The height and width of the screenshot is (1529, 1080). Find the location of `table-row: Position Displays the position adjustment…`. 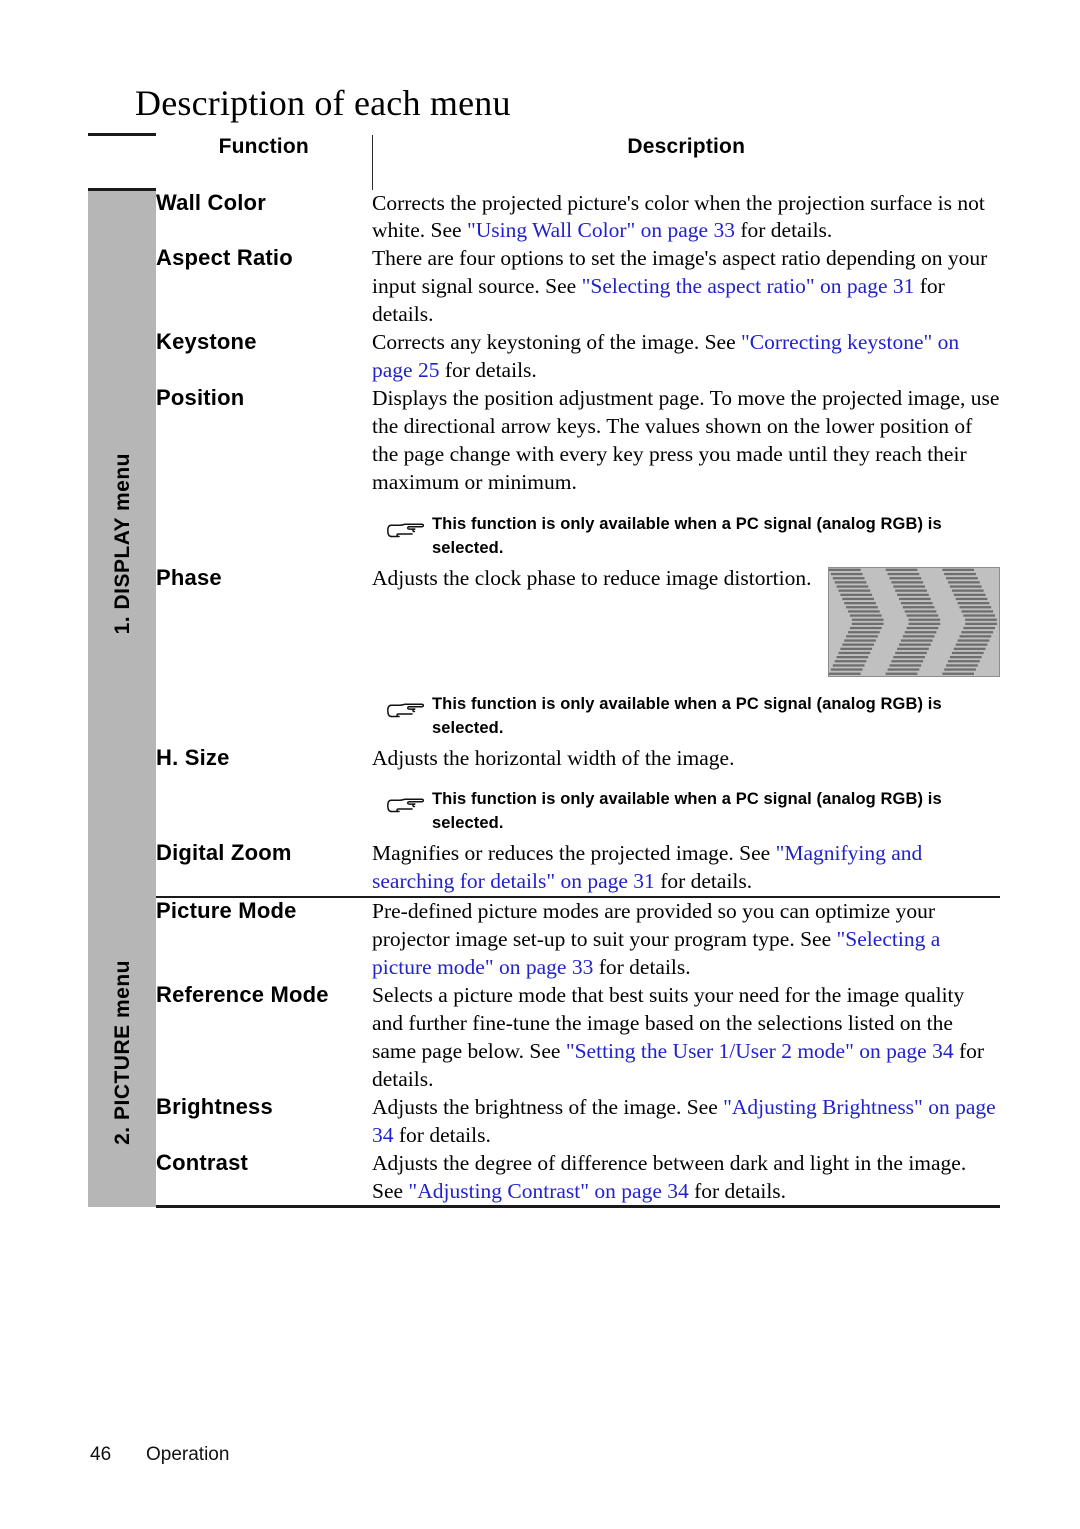

table-row: Position Displays the position adjustment… is located at coordinates (544, 475).